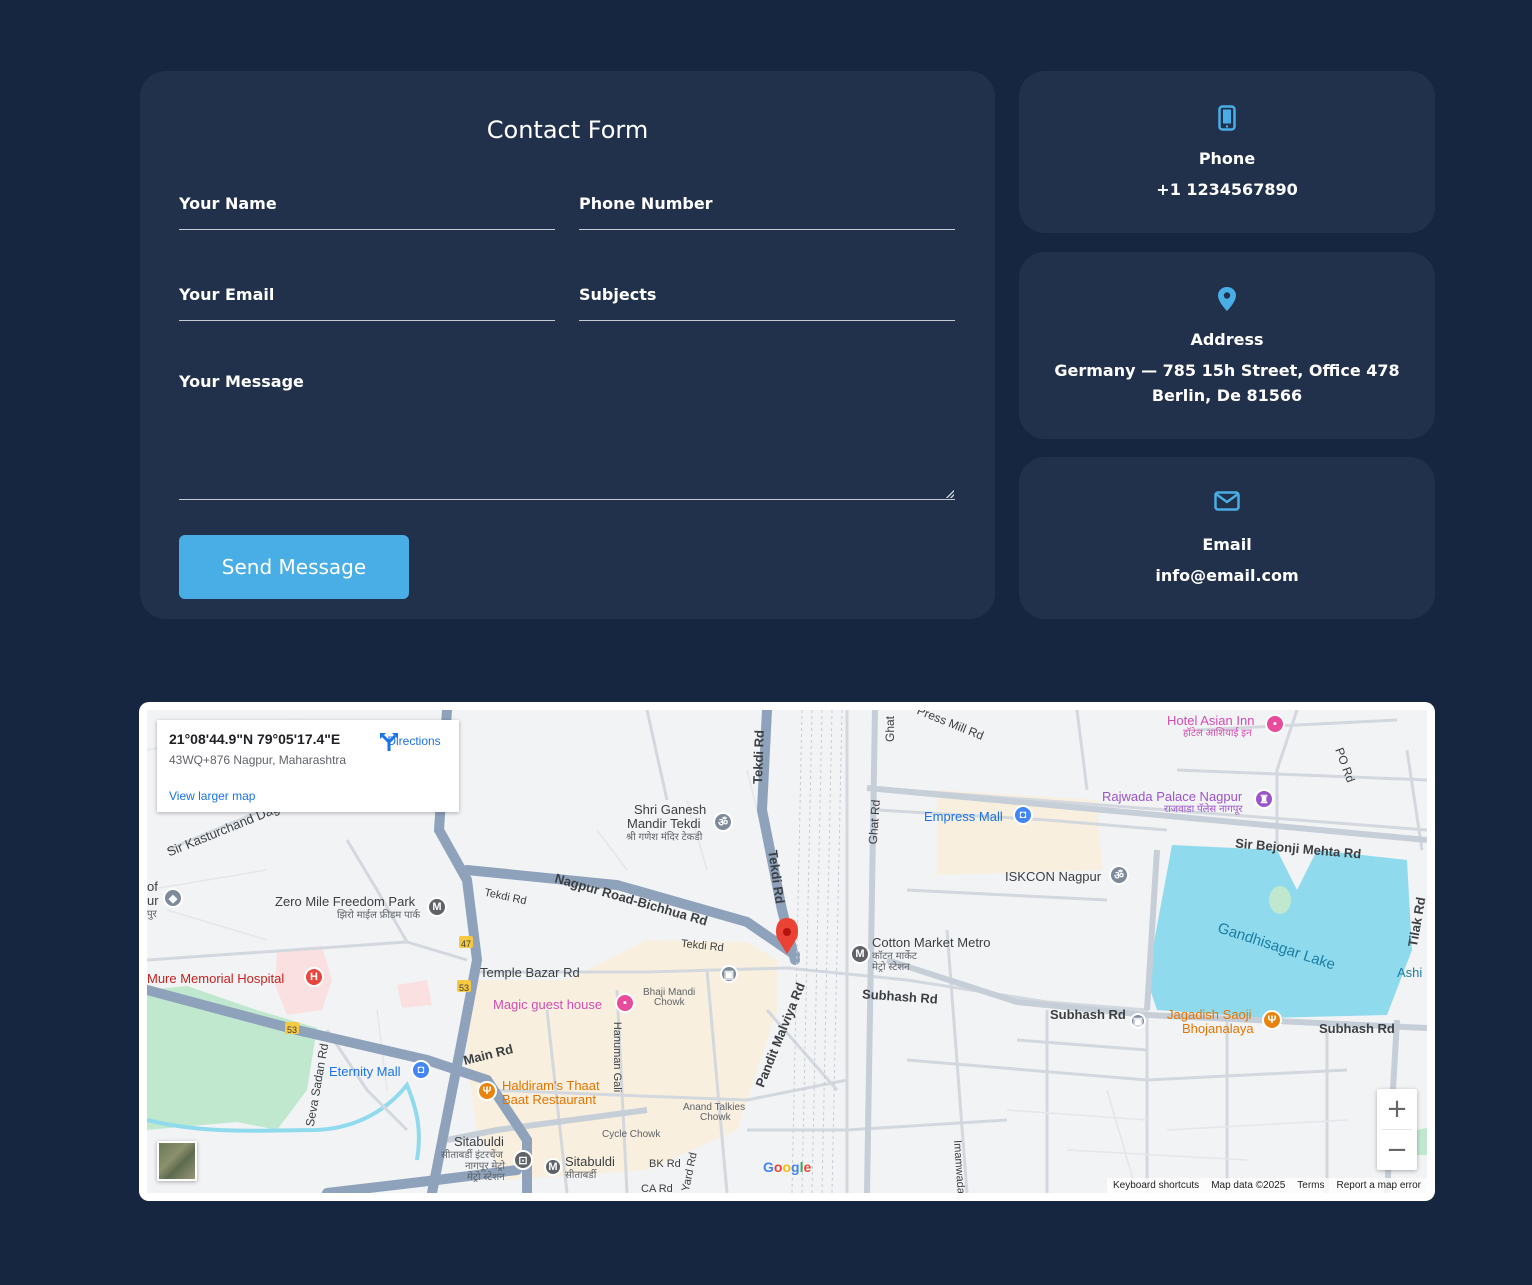 Image resolution: width=1532 pixels, height=1285 pixels. Describe the element at coordinates (891, 967) in the screenshot. I see `cotton-market-sub: मेट्रो स्टेशन` at that location.